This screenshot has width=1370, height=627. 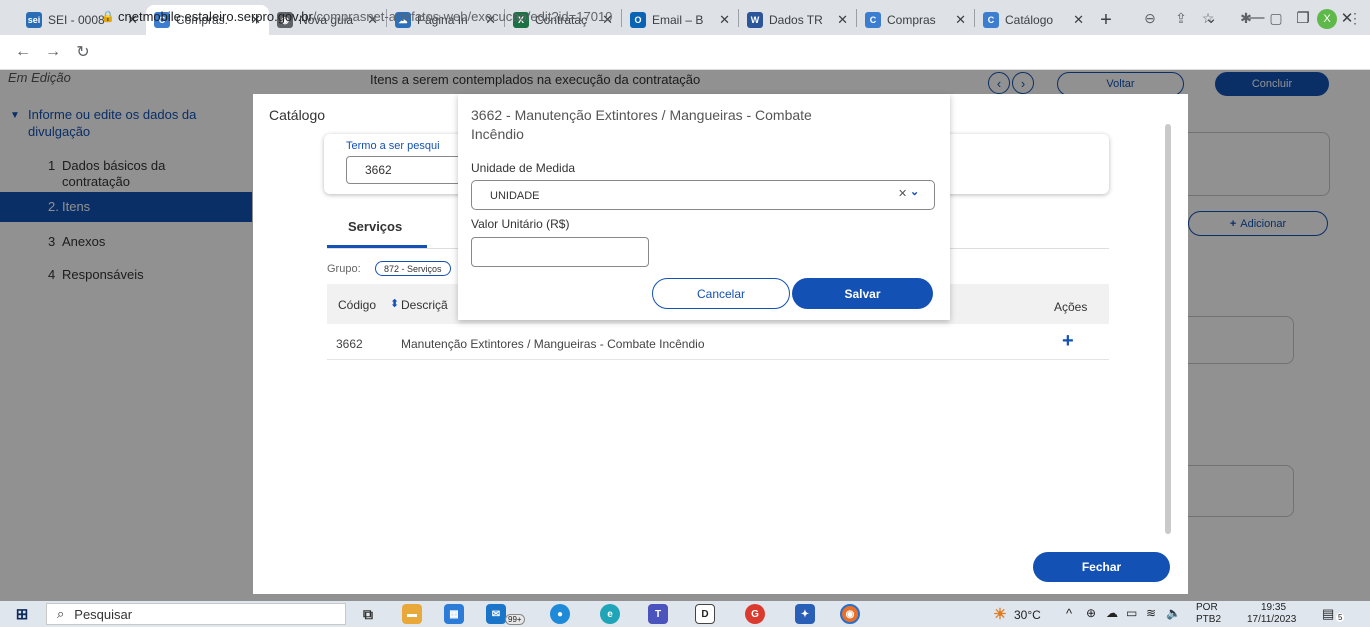 What do you see at coordinates (1208, 18) in the screenshot?
I see `bookmark-star-icon: ☆` at bounding box center [1208, 18].